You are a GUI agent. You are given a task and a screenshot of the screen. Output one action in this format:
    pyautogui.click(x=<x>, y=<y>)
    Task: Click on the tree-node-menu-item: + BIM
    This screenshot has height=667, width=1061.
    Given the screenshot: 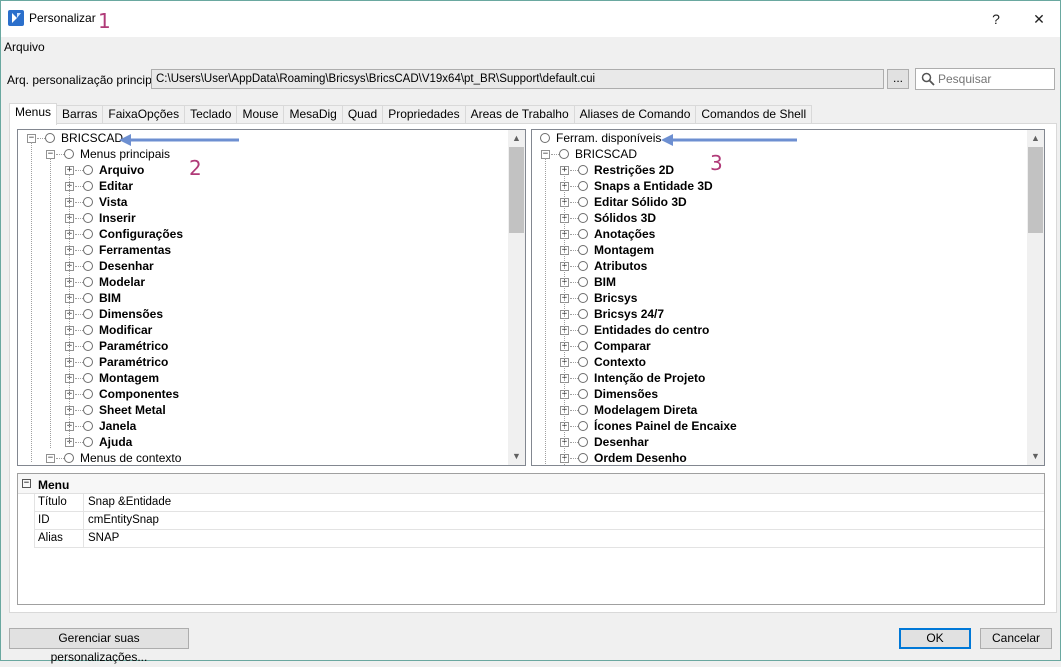 What is the action you would take?
    pyautogui.click(x=263, y=298)
    